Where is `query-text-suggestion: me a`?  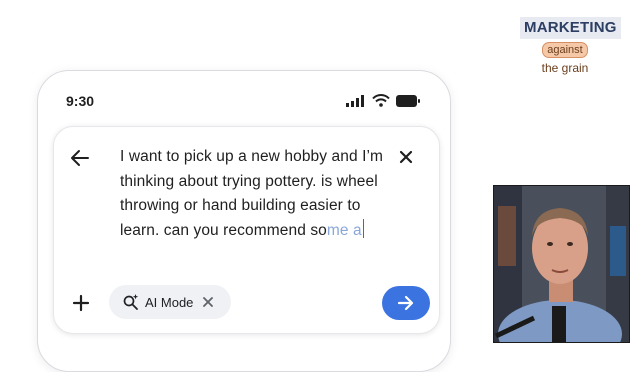 query-text-suggestion: me a is located at coordinates (344, 230).